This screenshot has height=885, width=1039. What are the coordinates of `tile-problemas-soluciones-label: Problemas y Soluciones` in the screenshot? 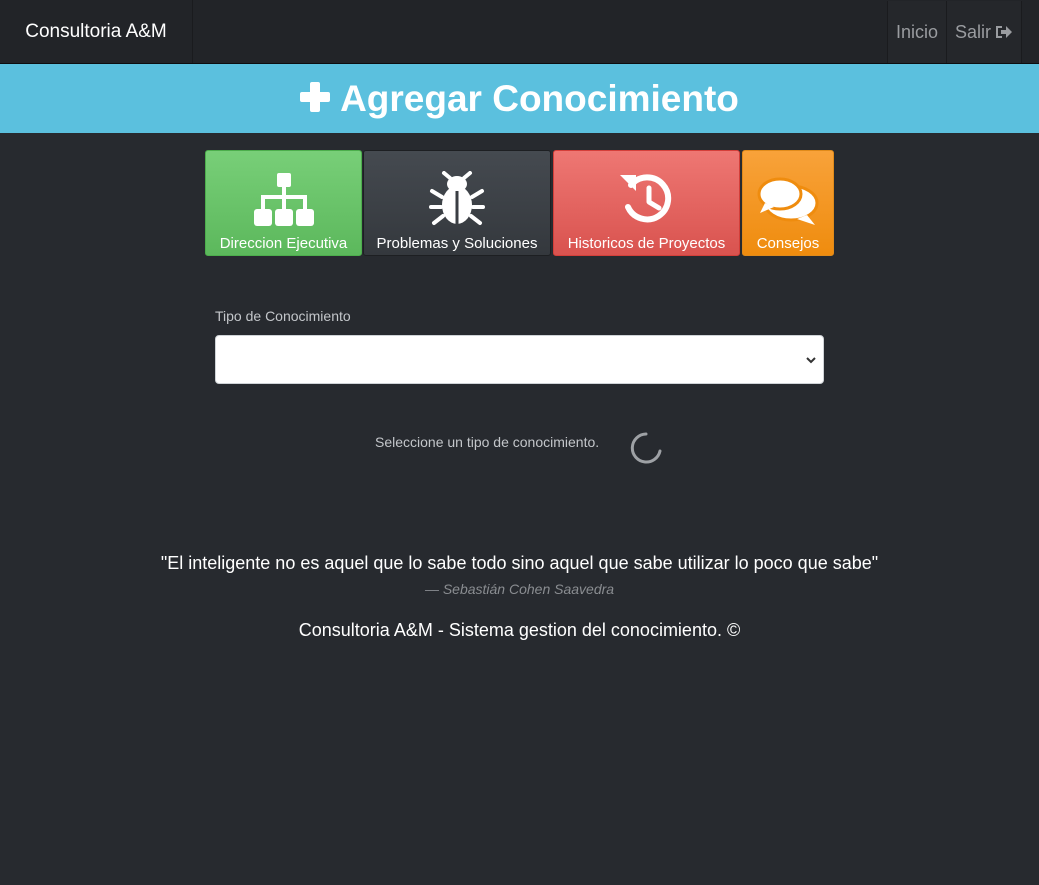 It's located at (457, 243).